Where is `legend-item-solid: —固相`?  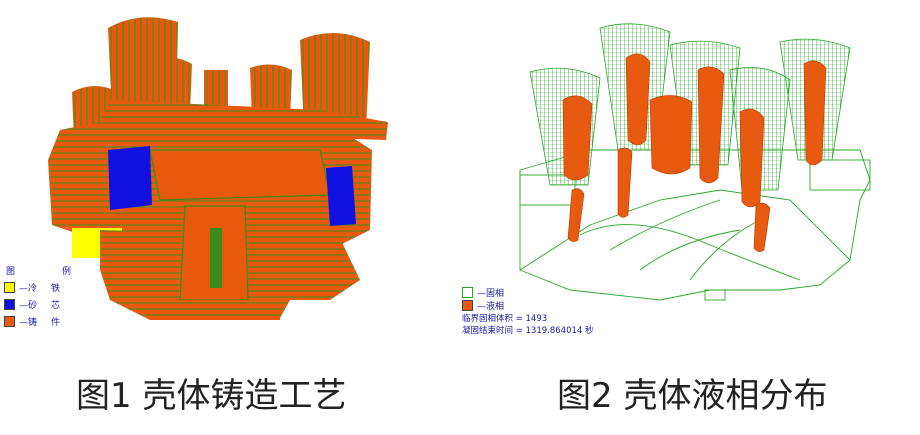
legend-item-solid: —固相 is located at coordinates (483, 292).